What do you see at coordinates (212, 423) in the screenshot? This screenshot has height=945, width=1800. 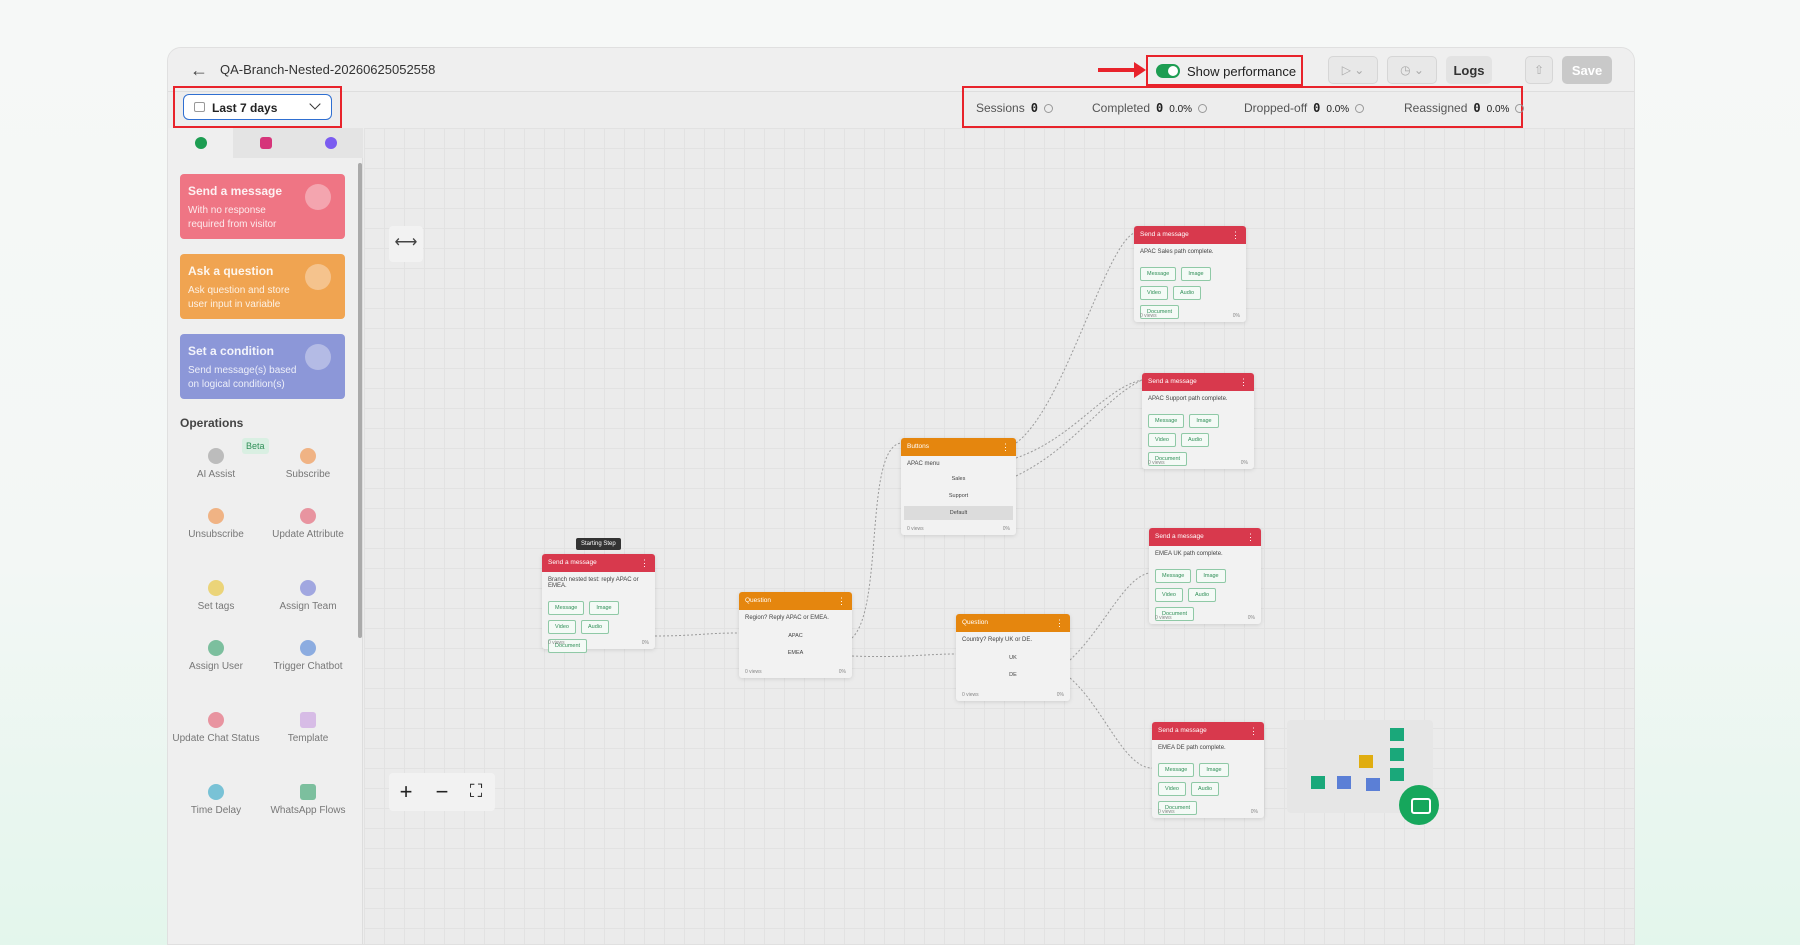 I see `operations-heading: Operations` at bounding box center [212, 423].